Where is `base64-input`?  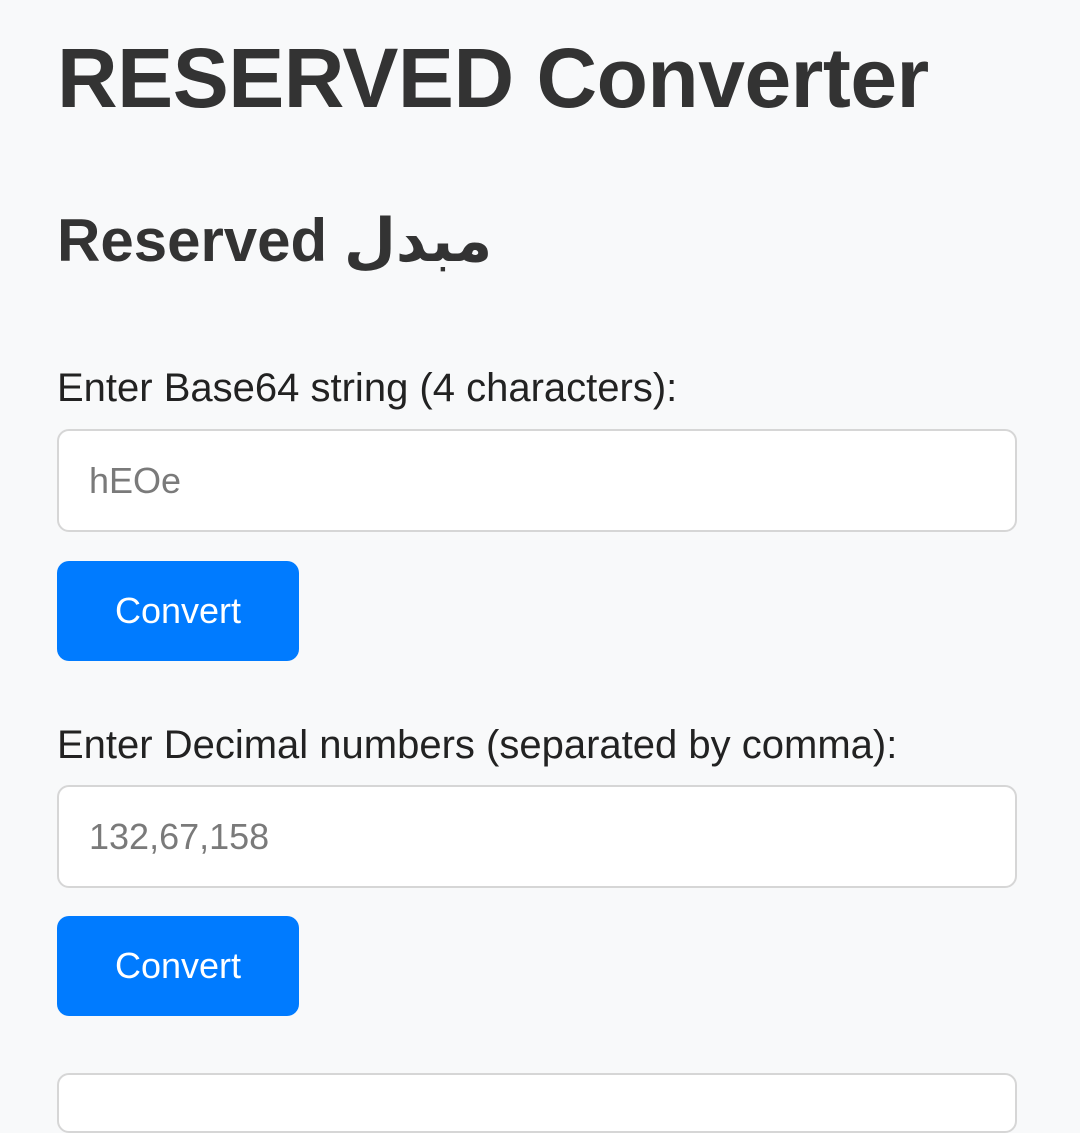 base64-input is located at coordinates (537, 480).